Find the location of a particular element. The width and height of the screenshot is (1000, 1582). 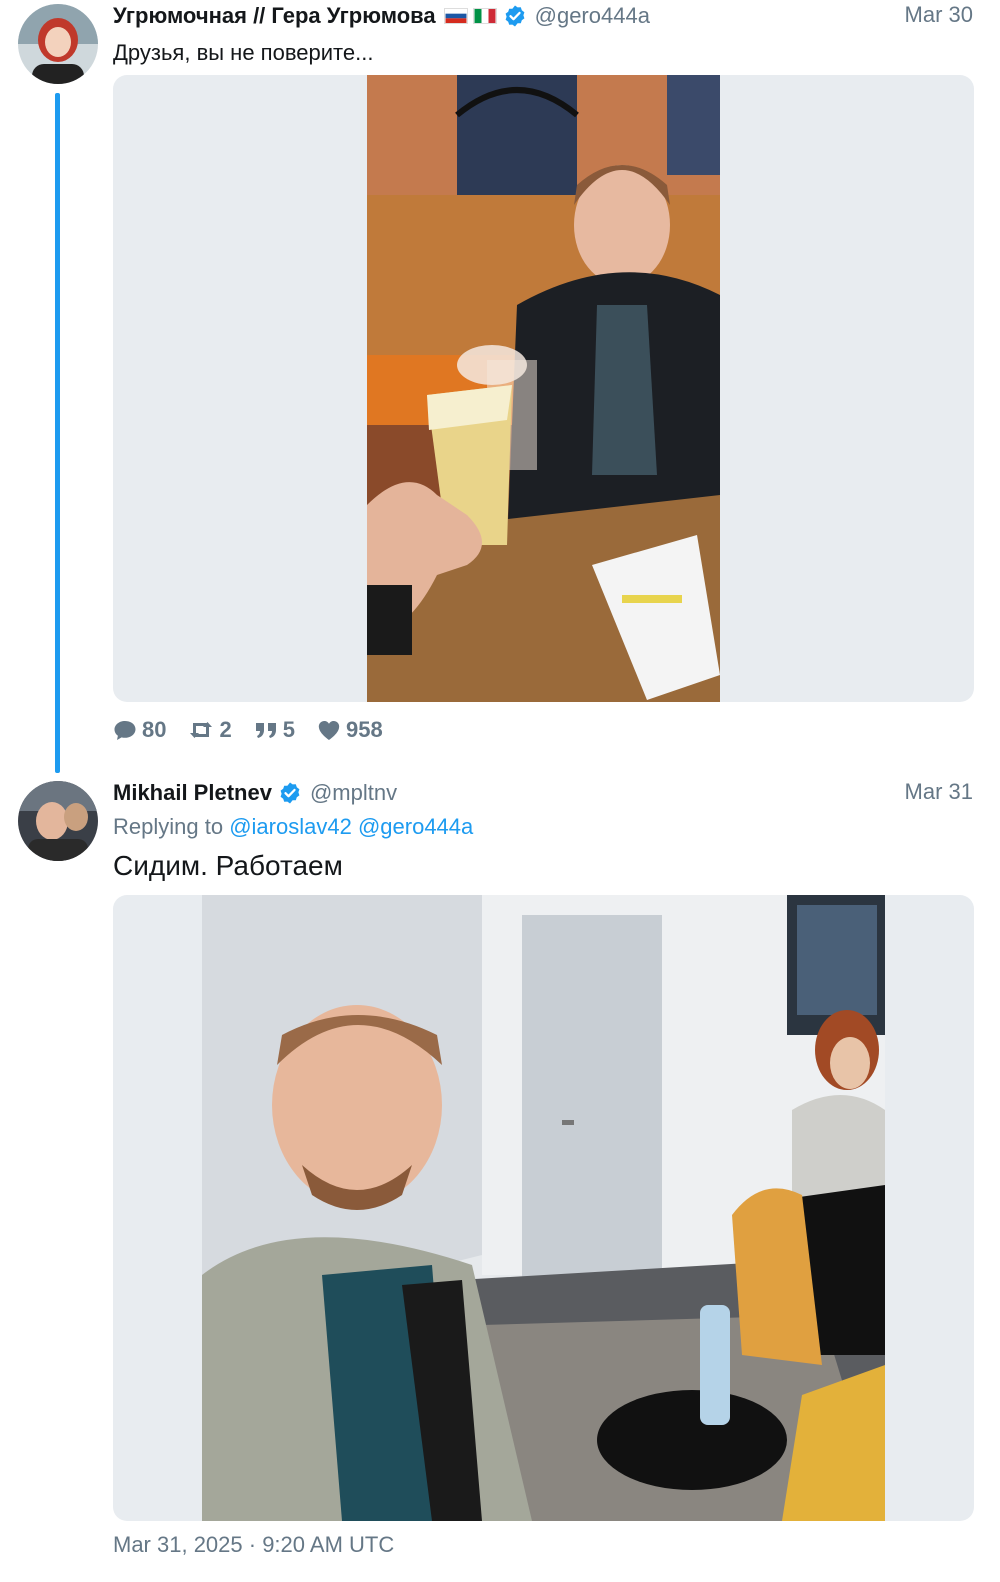

author-name: Mikhail Pletnev is located at coordinates (192, 793).